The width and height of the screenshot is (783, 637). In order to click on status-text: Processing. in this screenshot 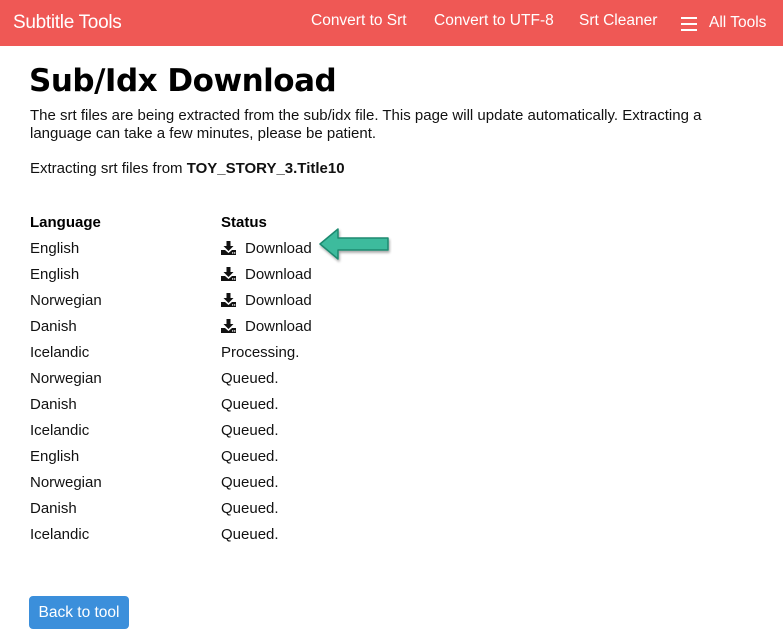, I will do `click(260, 352)`.